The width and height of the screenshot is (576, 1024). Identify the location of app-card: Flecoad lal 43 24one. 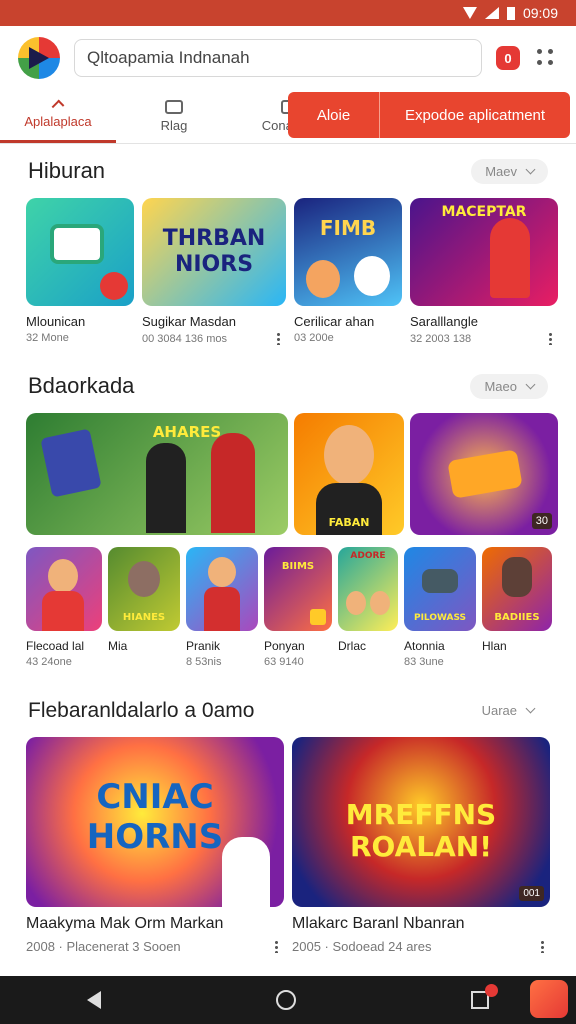
(64, 607).